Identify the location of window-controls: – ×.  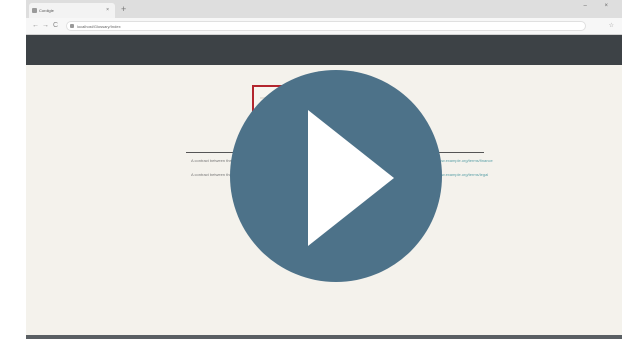
(599, 6).